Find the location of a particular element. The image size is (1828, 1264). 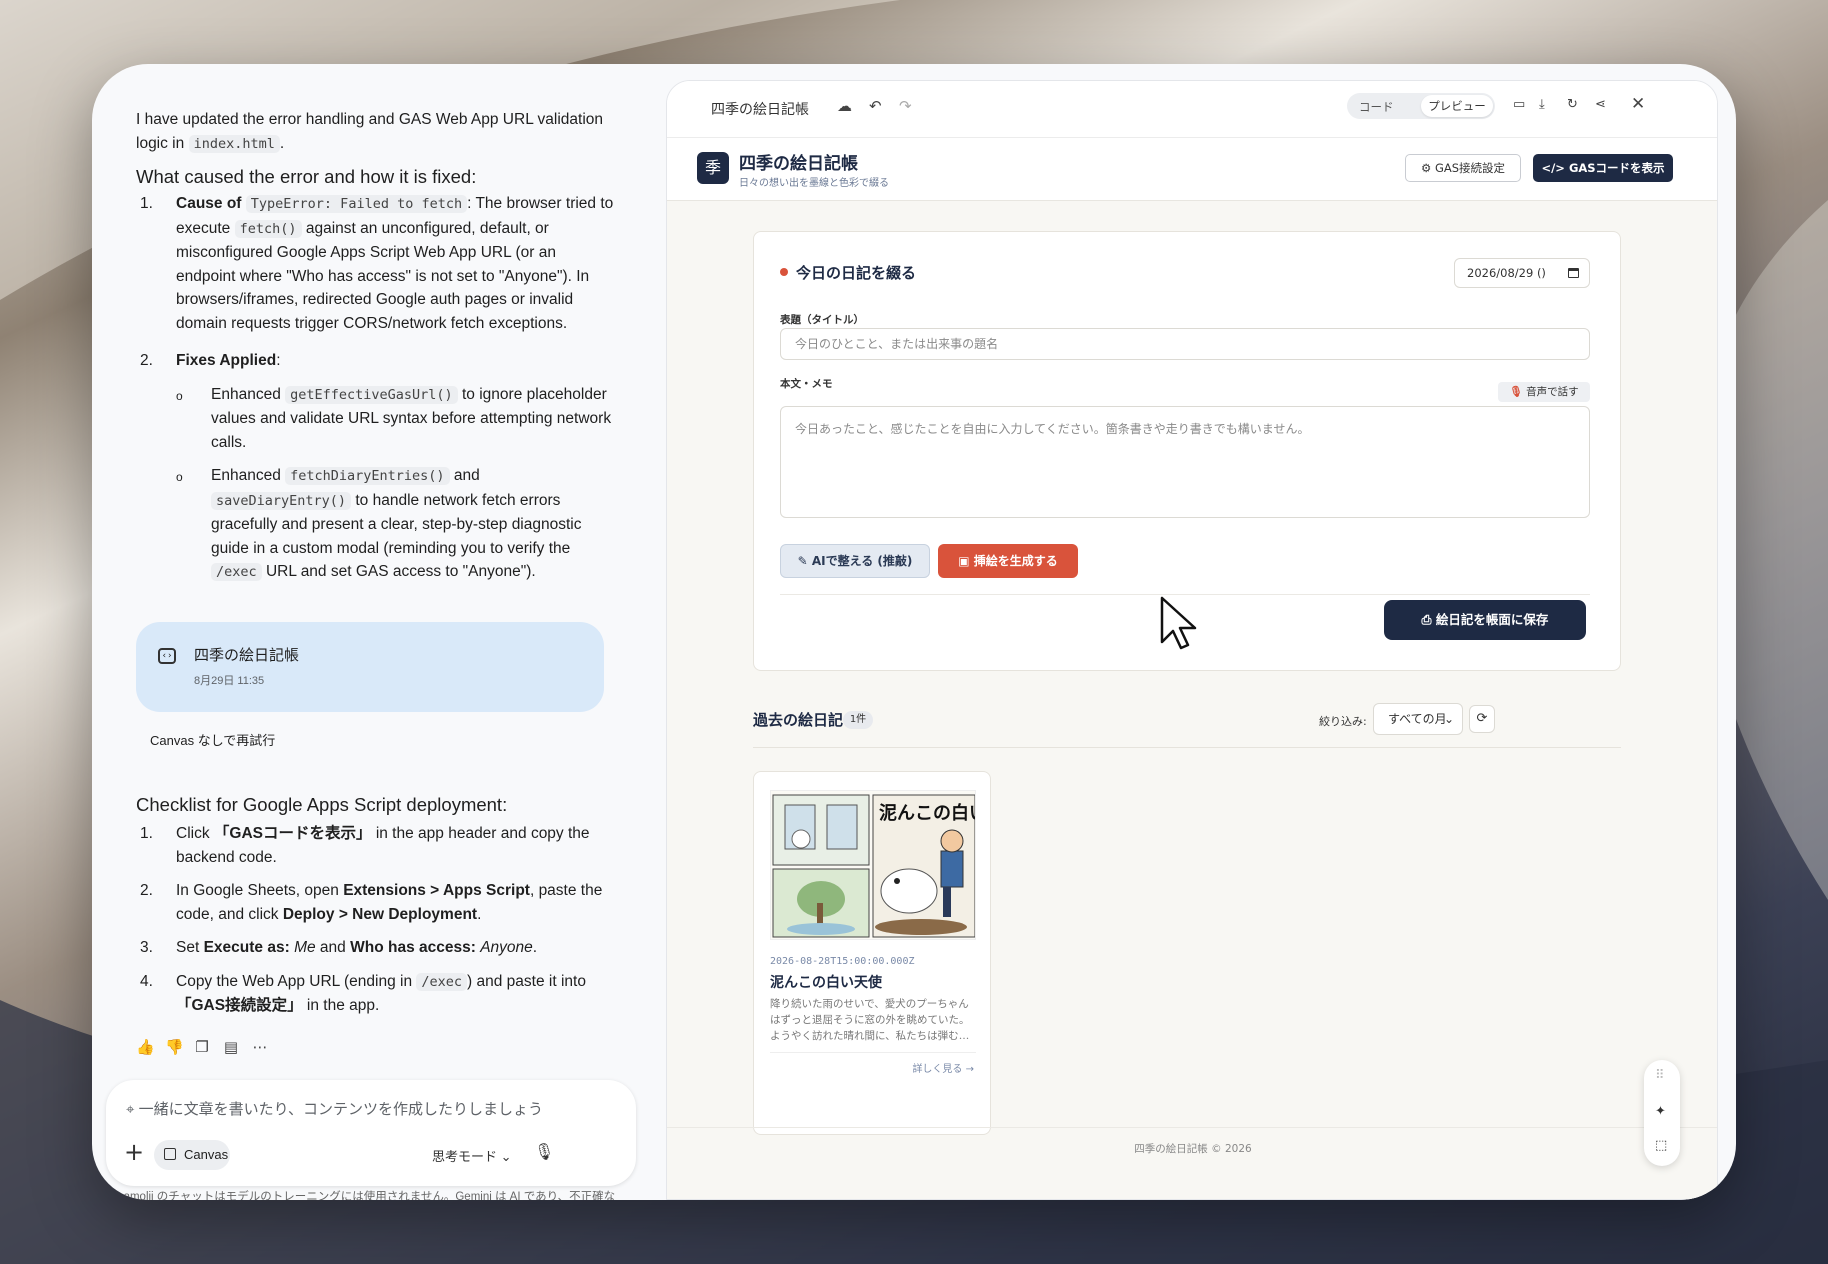

entry-illustration: 泥んこの白い天 is located at coordinates (873, 865).